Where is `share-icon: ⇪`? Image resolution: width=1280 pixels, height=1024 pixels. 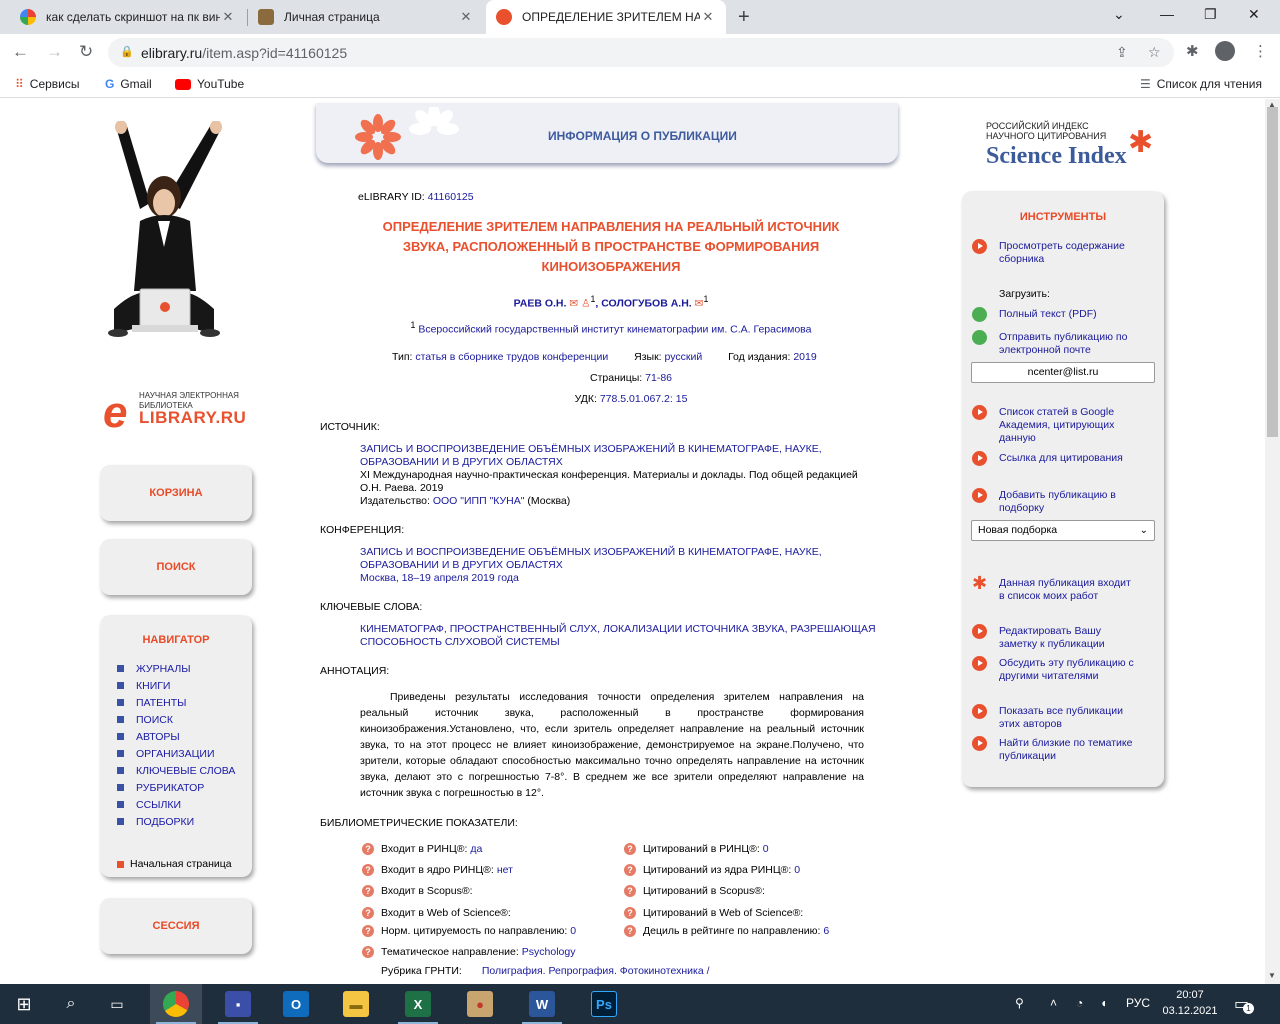
share-icon: ⇪ is located at coordinates (1122, 52).